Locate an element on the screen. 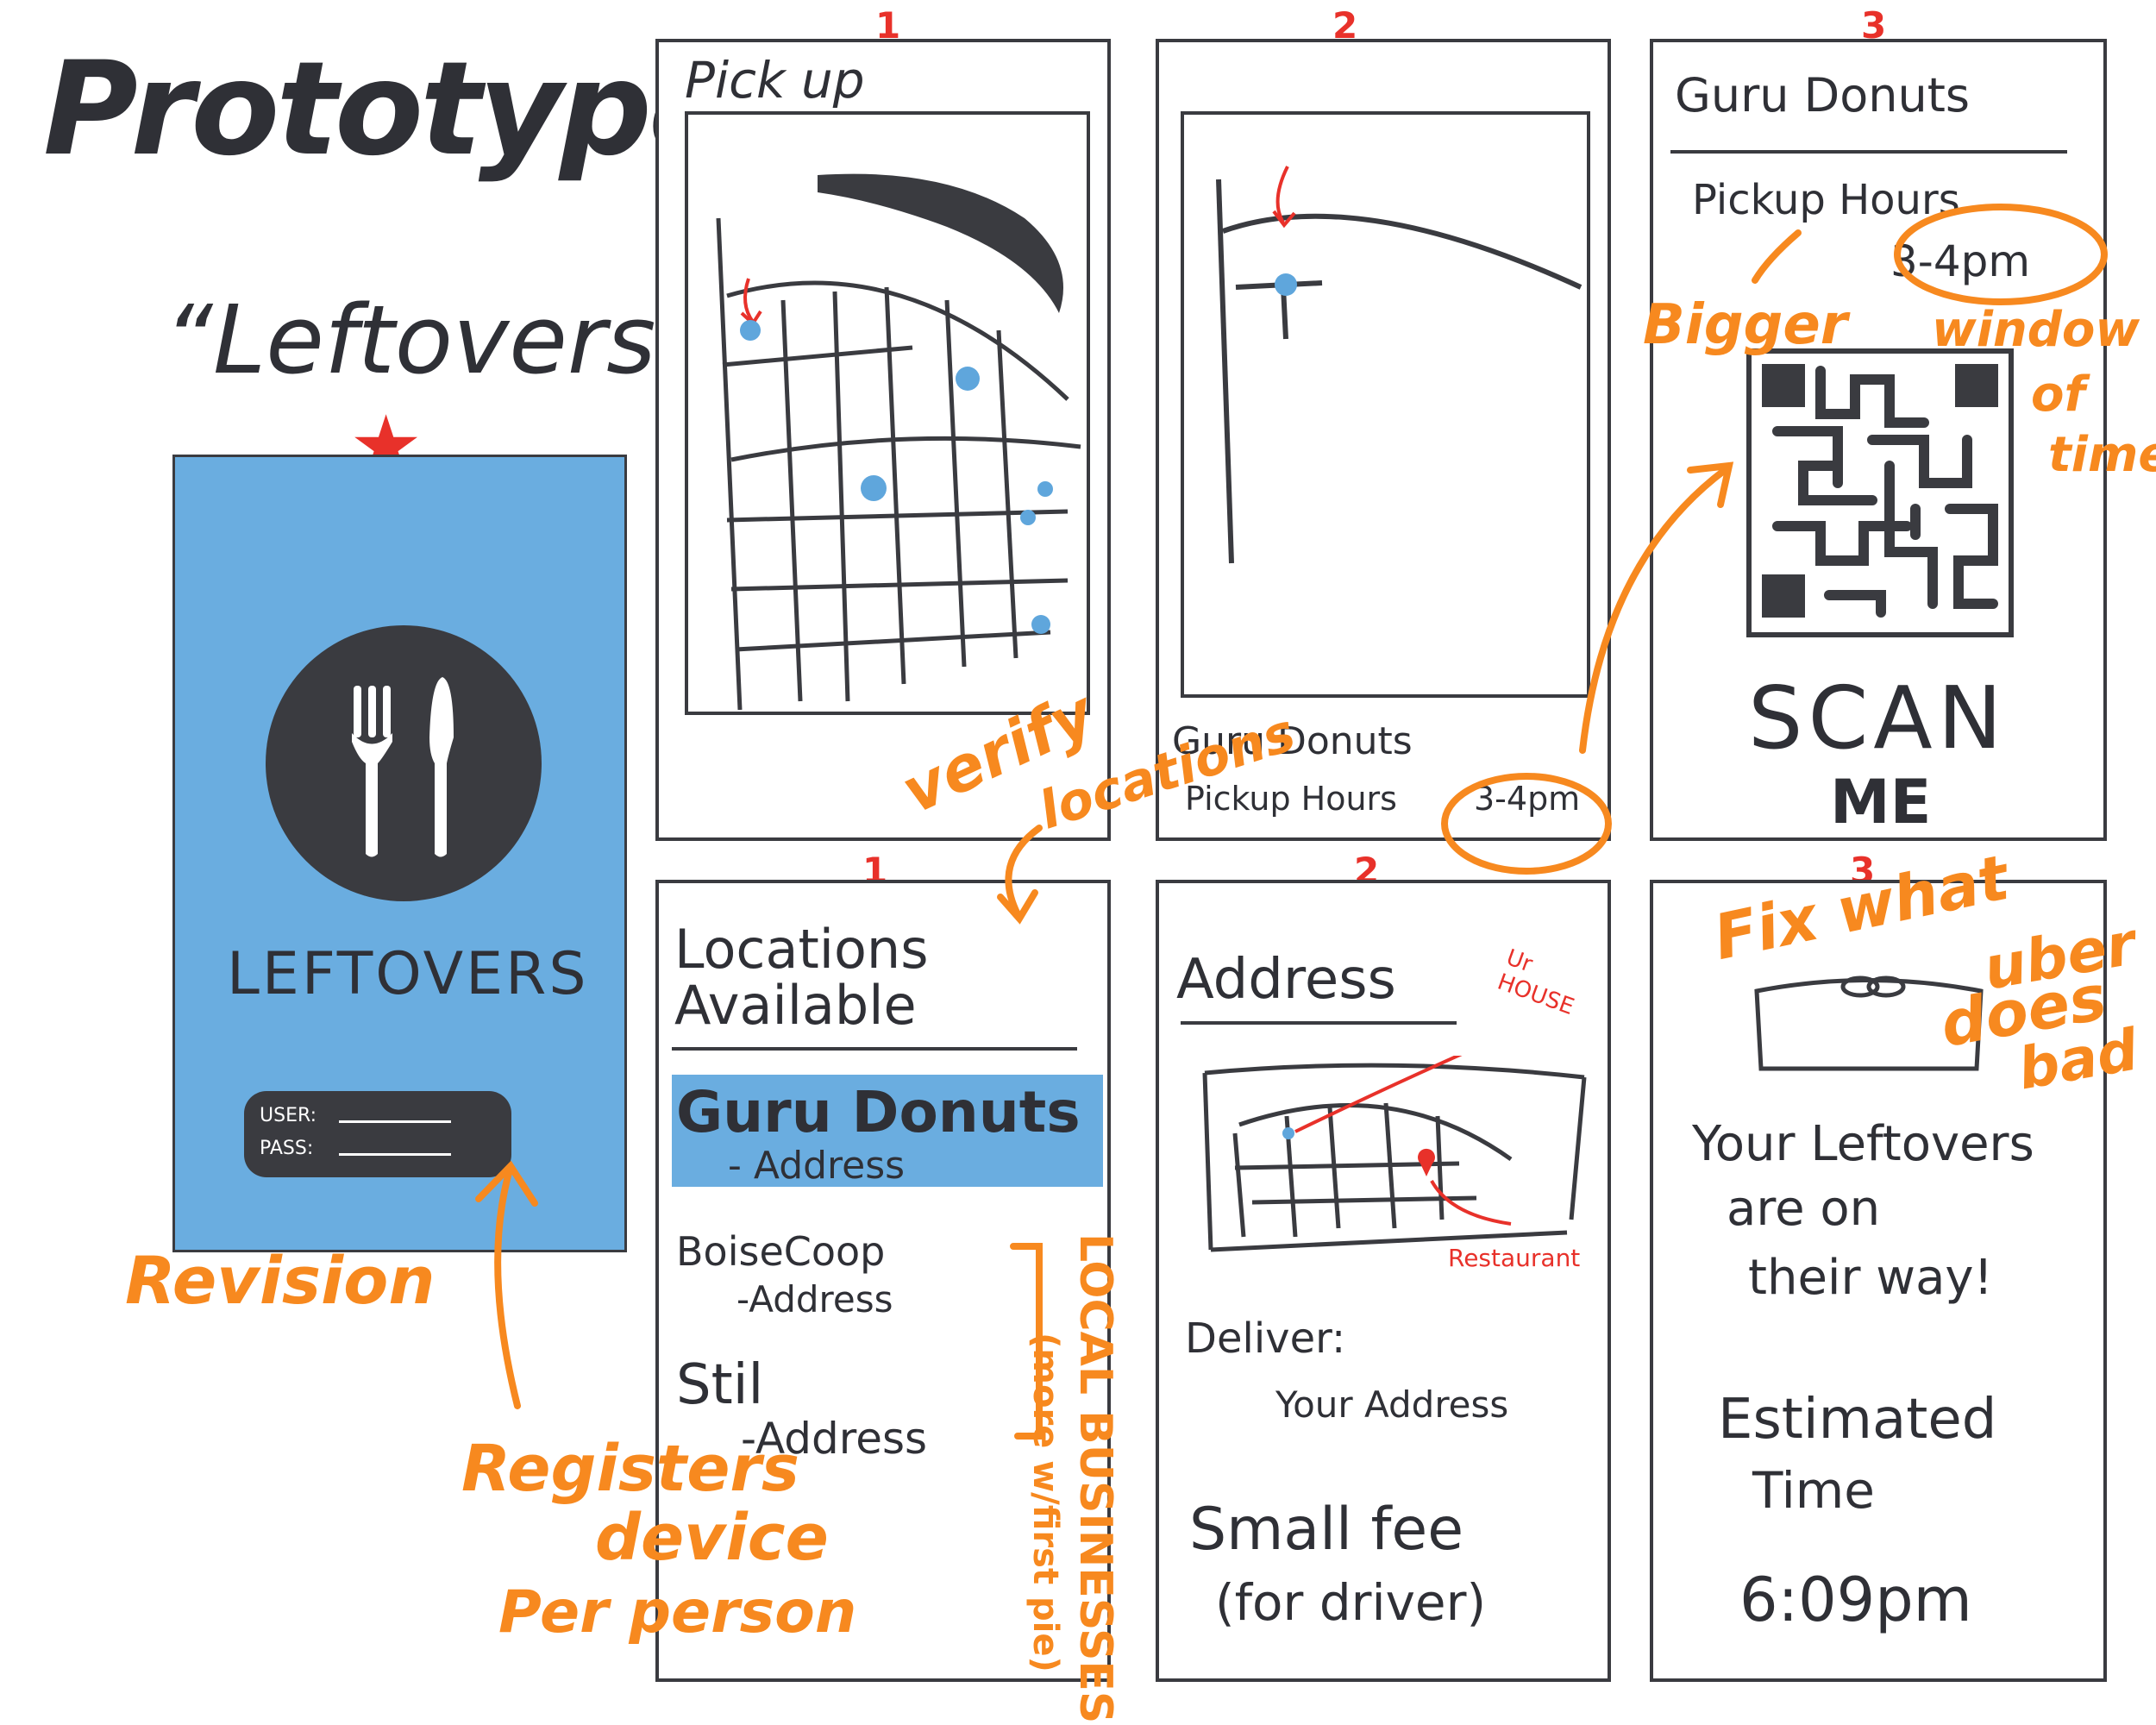  fee-line1: Small fee is located at coordinates (1326, 1530).